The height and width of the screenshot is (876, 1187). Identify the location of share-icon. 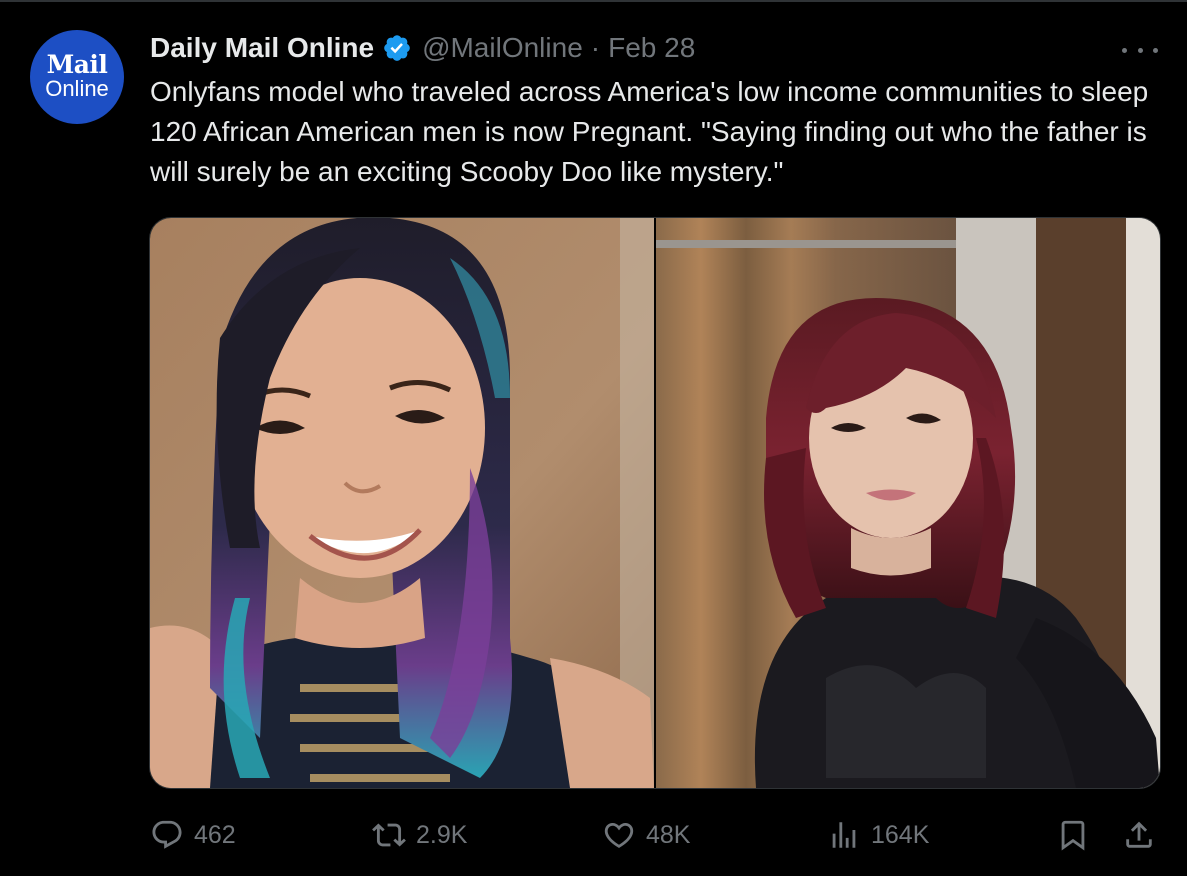
(1139, 834).